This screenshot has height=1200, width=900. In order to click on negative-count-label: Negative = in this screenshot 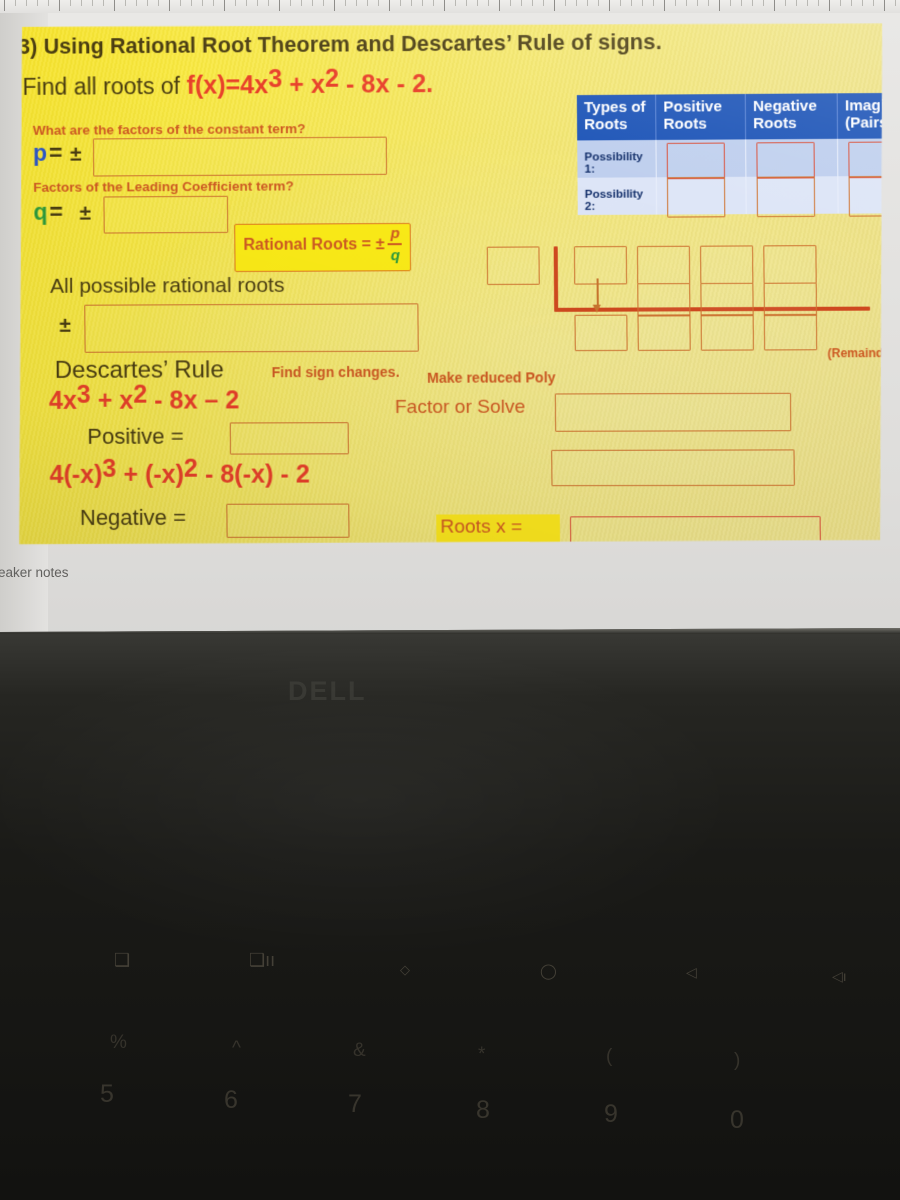, I will do `click(133, 517)`.